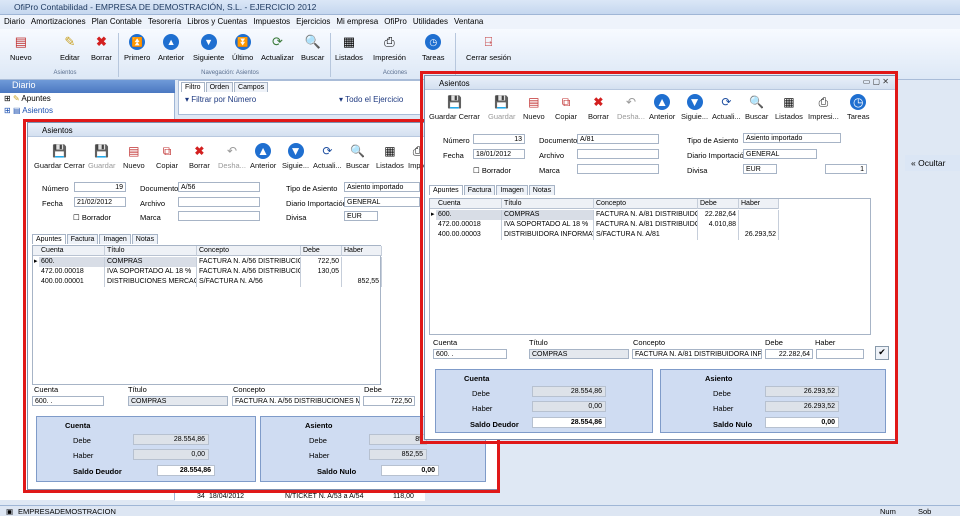 Image resolution: width=960 pixels, height=516 pixels. Describe the element at coordinates (13, 20) in the screenshot. I see `menu-item: Diario` at that location.